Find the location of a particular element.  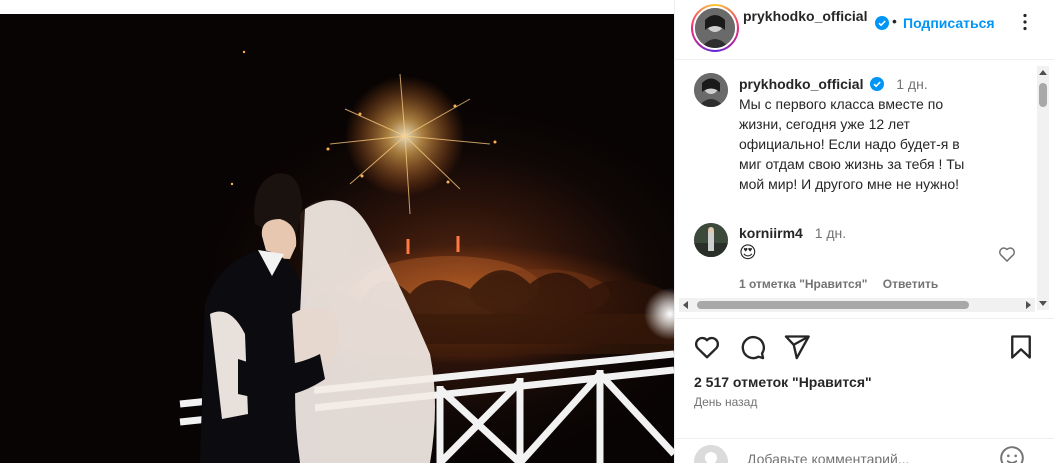

comment-time: 1 дн. is located at coordinates (830, 233).